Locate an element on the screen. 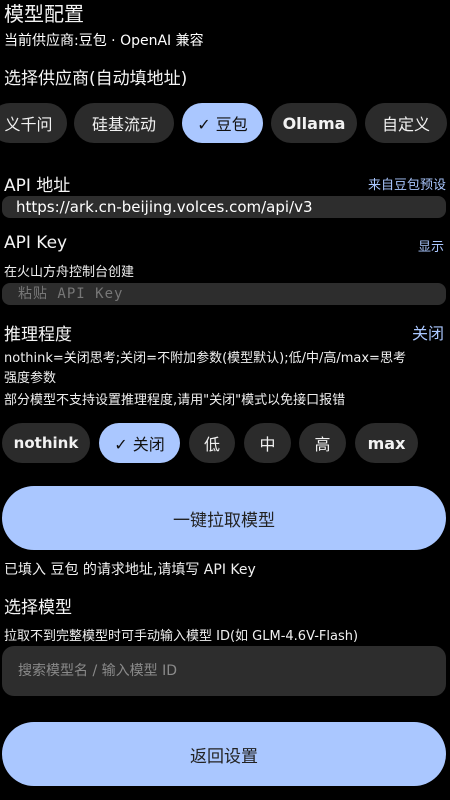 Image resolution: width=450 pixels, height=800 pixels. api-key-input is located at coordinates (231, 294).